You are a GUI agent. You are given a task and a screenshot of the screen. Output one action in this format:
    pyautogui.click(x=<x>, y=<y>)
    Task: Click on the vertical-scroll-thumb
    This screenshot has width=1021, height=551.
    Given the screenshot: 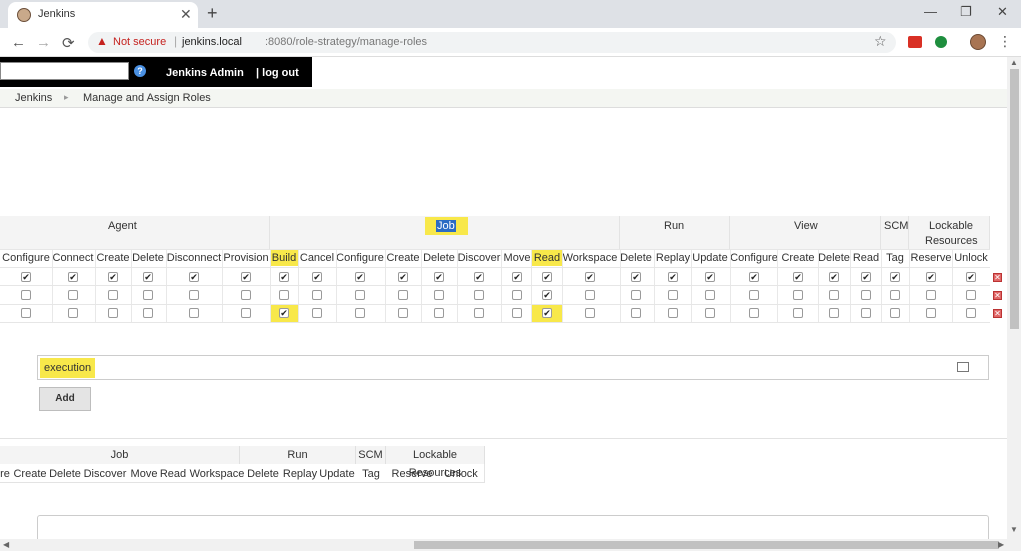 What is the action you would take?
    pyautogui.click(x=1014, y=199)
    